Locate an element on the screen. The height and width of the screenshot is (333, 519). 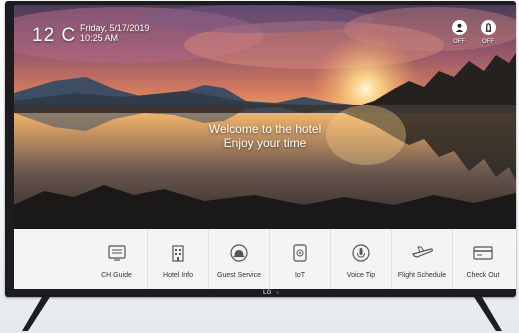
room-status-icons: OFF OFF is located at coordinates (473, 32).